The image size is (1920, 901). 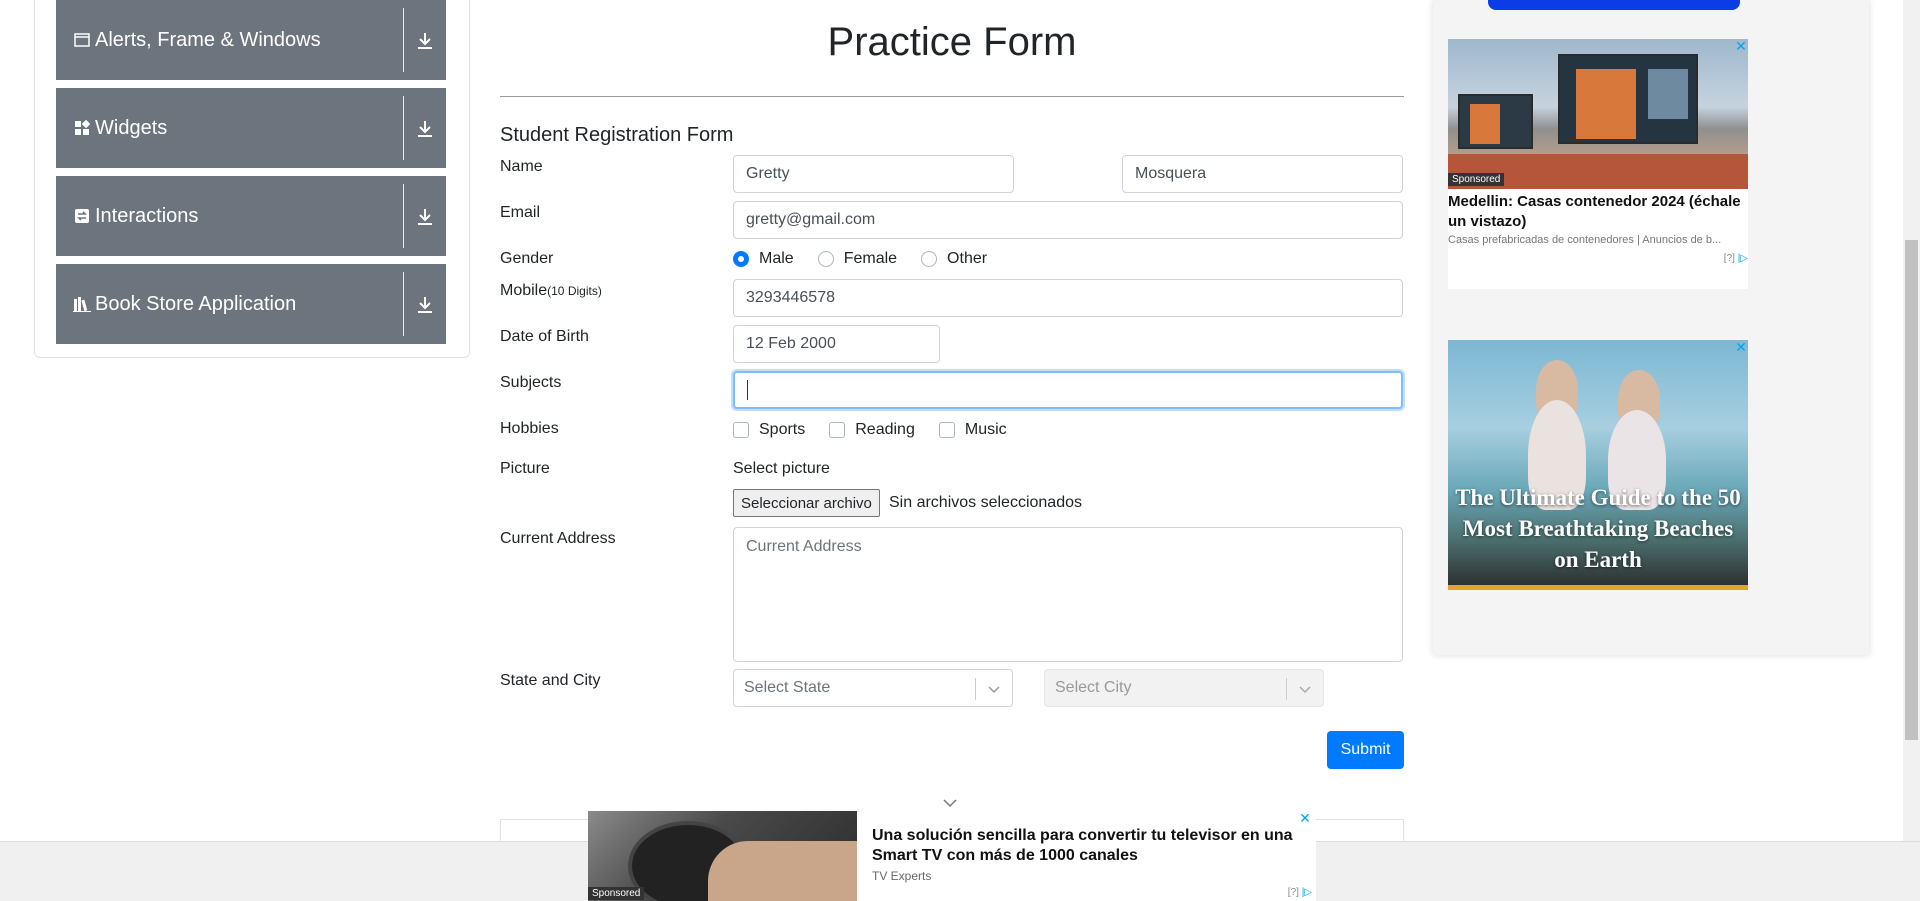 I want to click on interactions-icon, so click(x=82, y=216).